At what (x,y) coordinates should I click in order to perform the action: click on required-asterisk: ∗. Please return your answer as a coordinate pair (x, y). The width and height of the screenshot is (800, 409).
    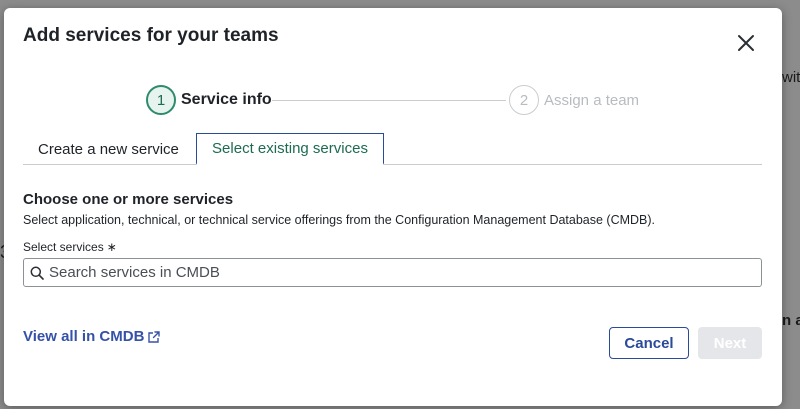
    Looking at the image, I should click on (111, 247).